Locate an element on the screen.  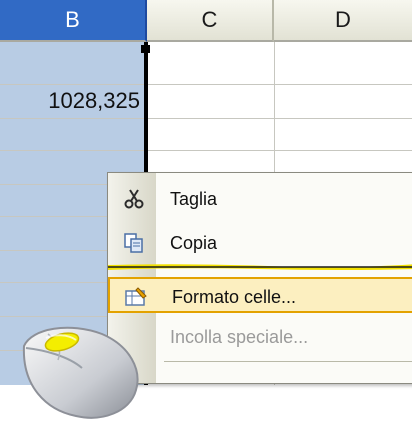
column-header-b: B is located at coordinates (73, 21).